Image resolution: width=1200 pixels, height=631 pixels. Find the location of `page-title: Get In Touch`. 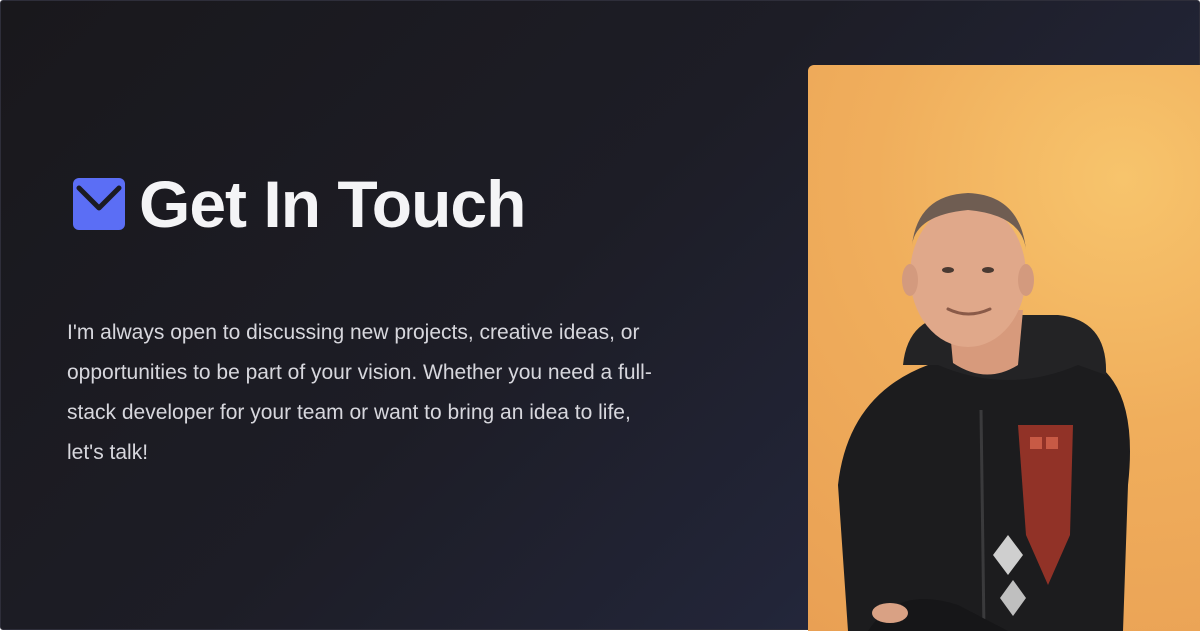

page-title: Get In Touch is located at coordinates (332, 204).